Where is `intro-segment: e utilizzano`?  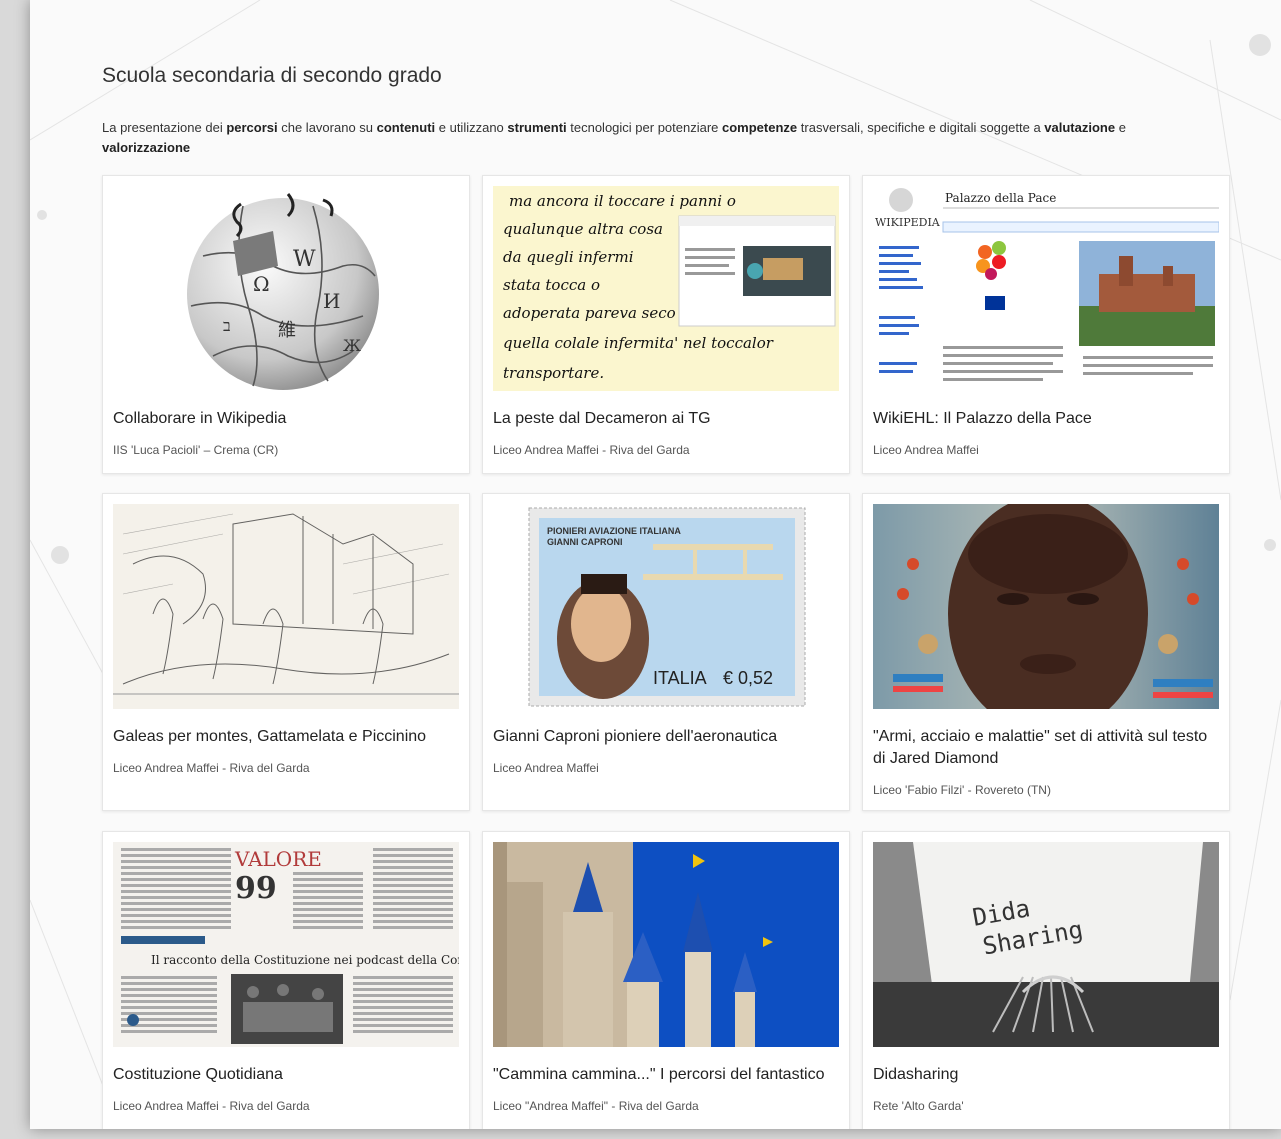
intro-segment: e utilizzano is located at coordinates (471, 127).